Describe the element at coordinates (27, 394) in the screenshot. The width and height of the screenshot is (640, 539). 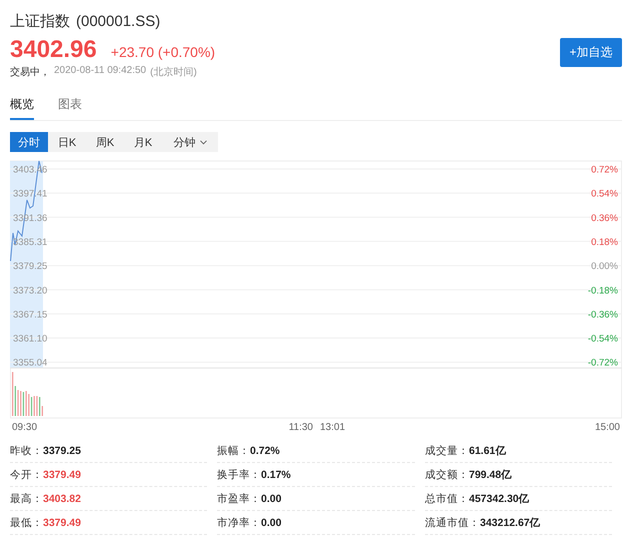
I see `volume-bars-drawing` at that location.